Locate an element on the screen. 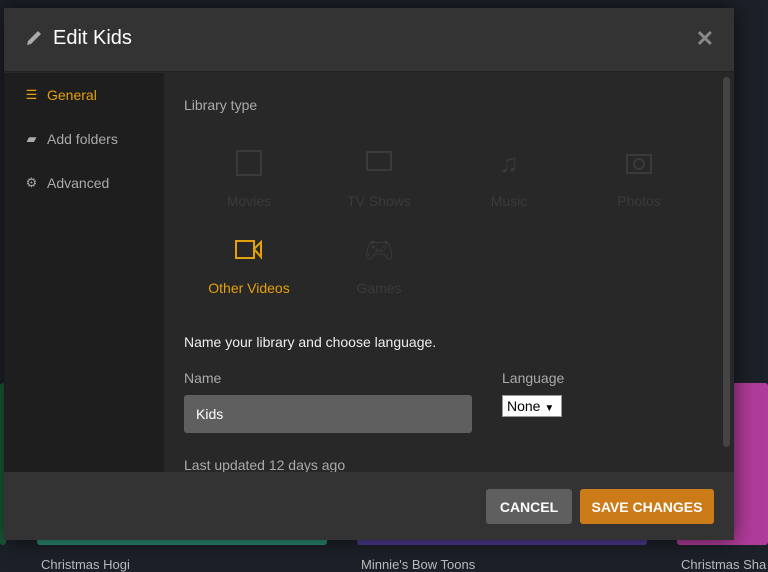  type-label: Music is located at coordinates (509, 201).